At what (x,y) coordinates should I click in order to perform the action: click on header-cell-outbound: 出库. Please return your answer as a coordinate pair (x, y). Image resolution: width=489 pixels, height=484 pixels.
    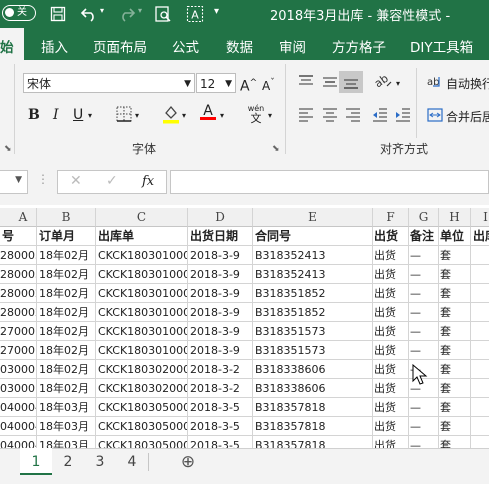
    Looking at the image, I should click on (480, 236).